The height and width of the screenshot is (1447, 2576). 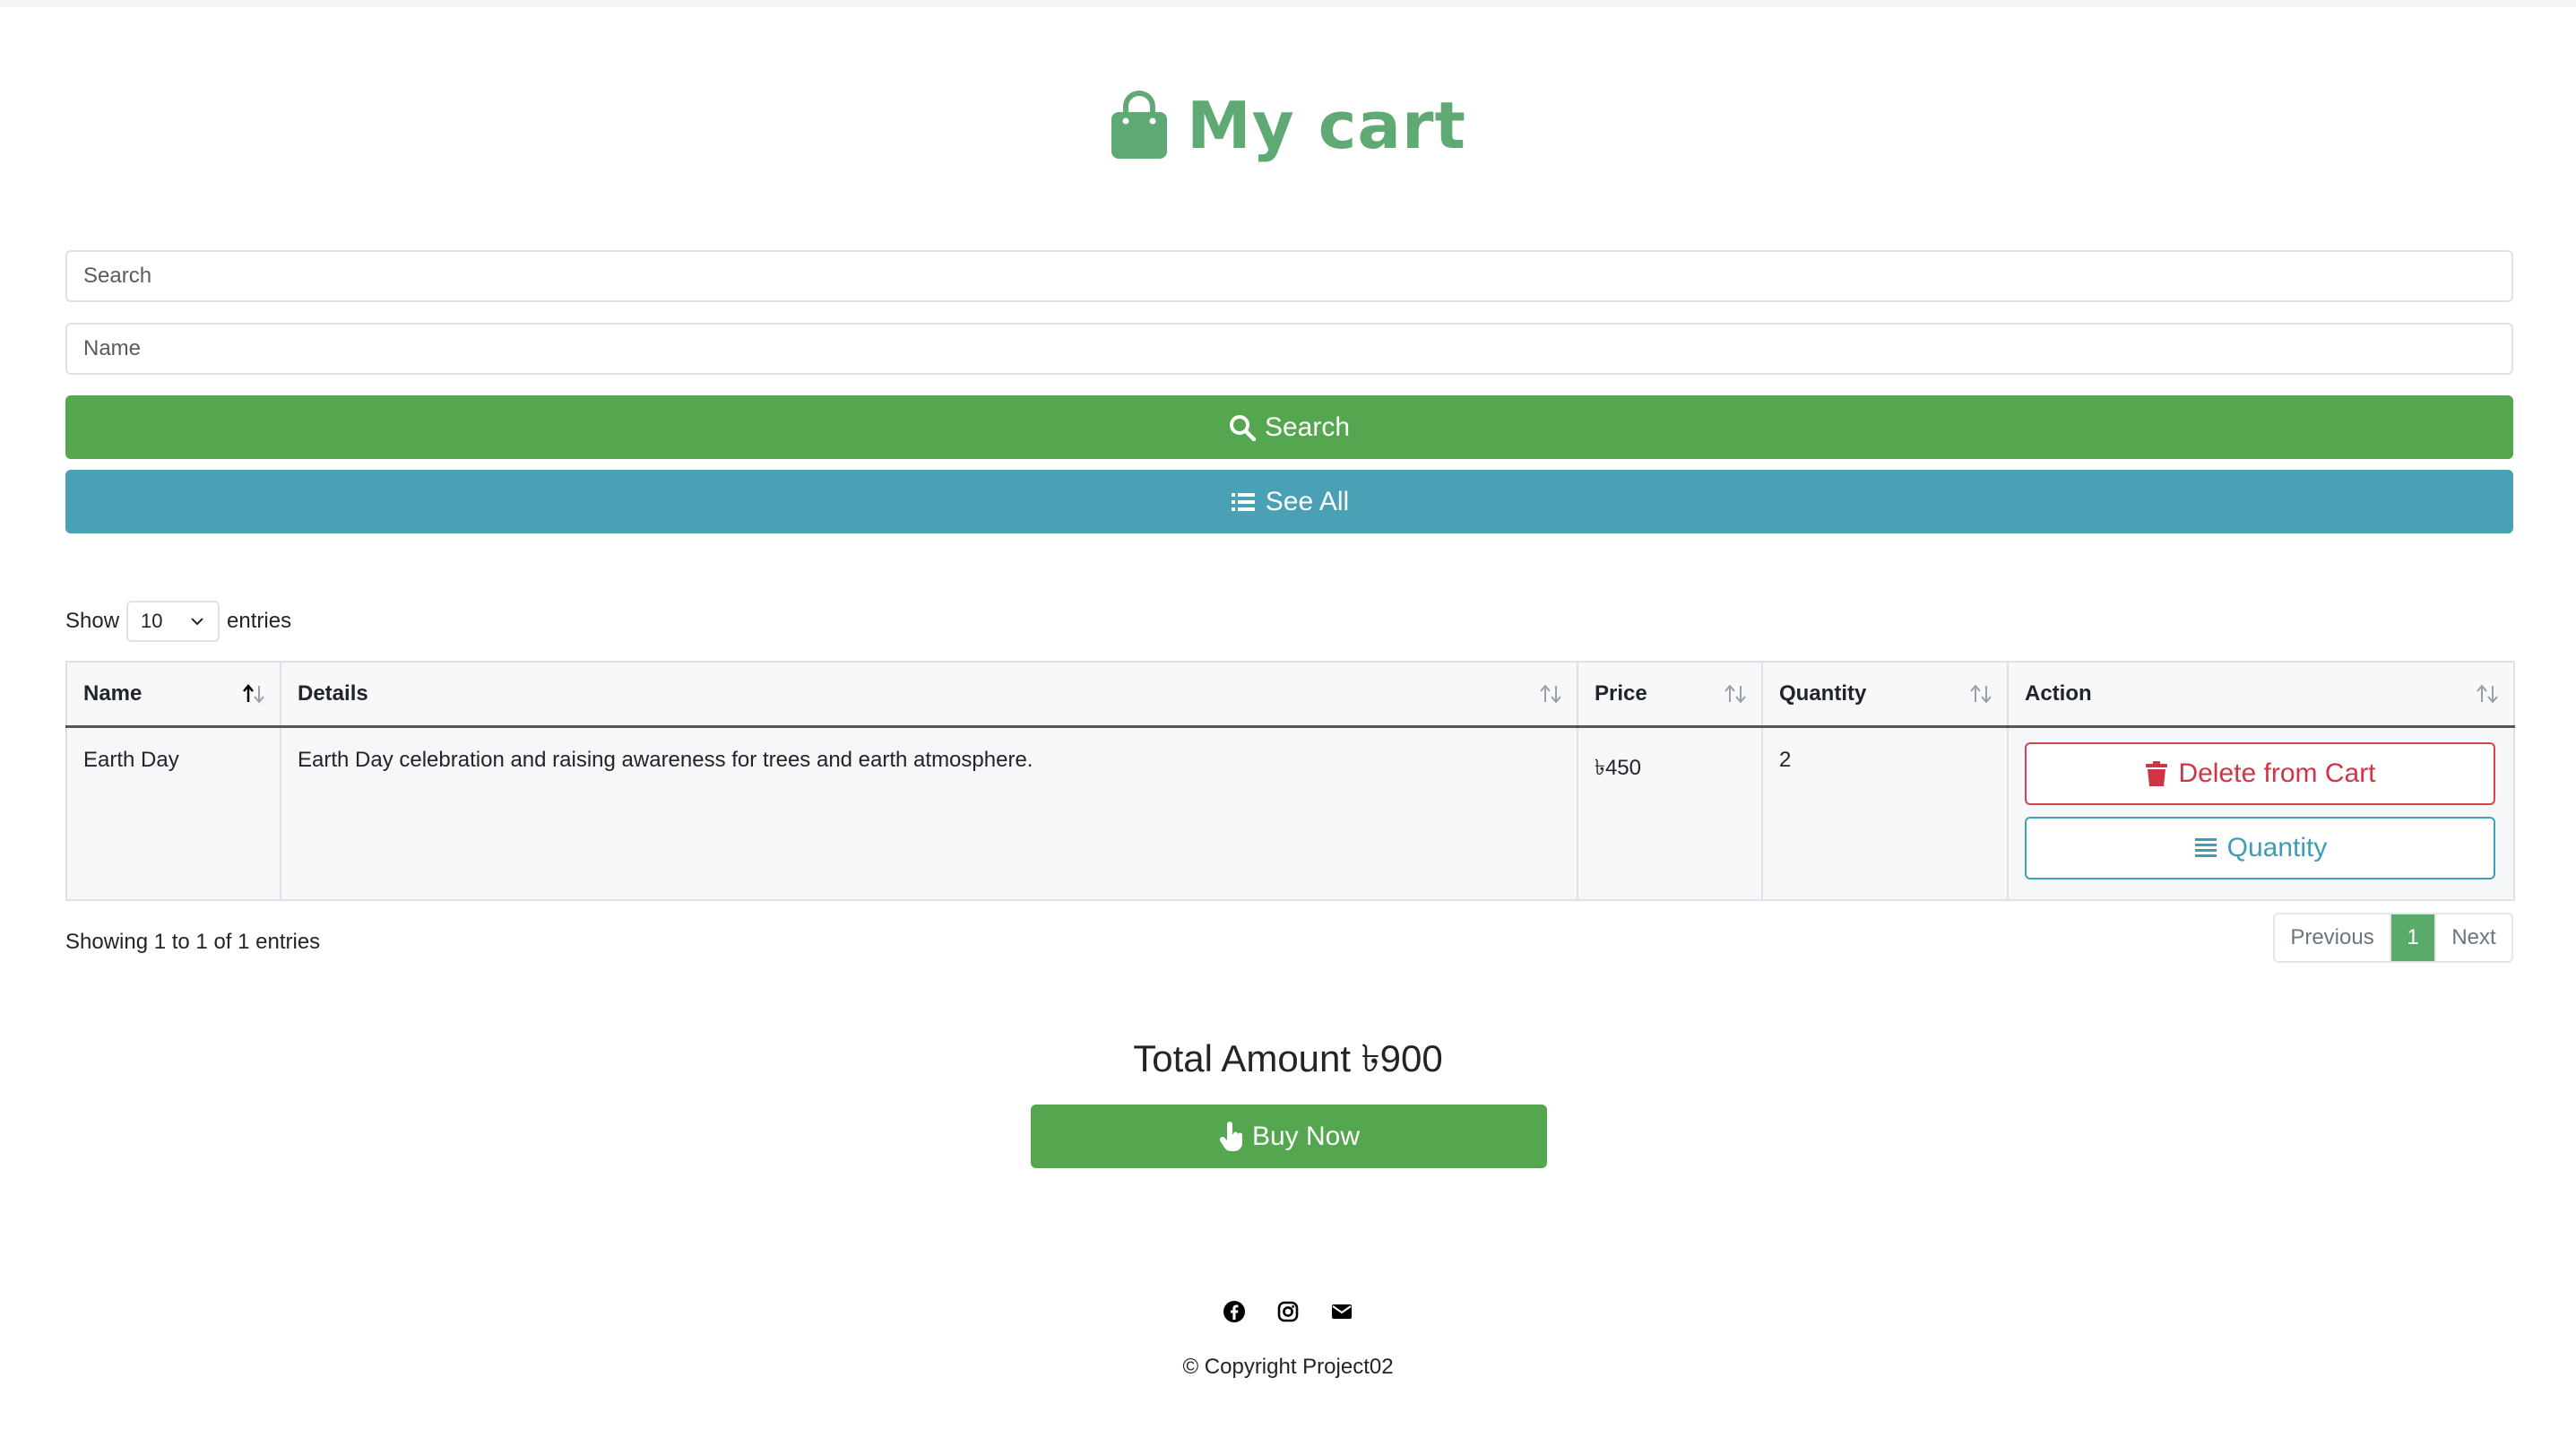 I want to click on column-header-quantity: Quantity, so click(x=1884, y=695).